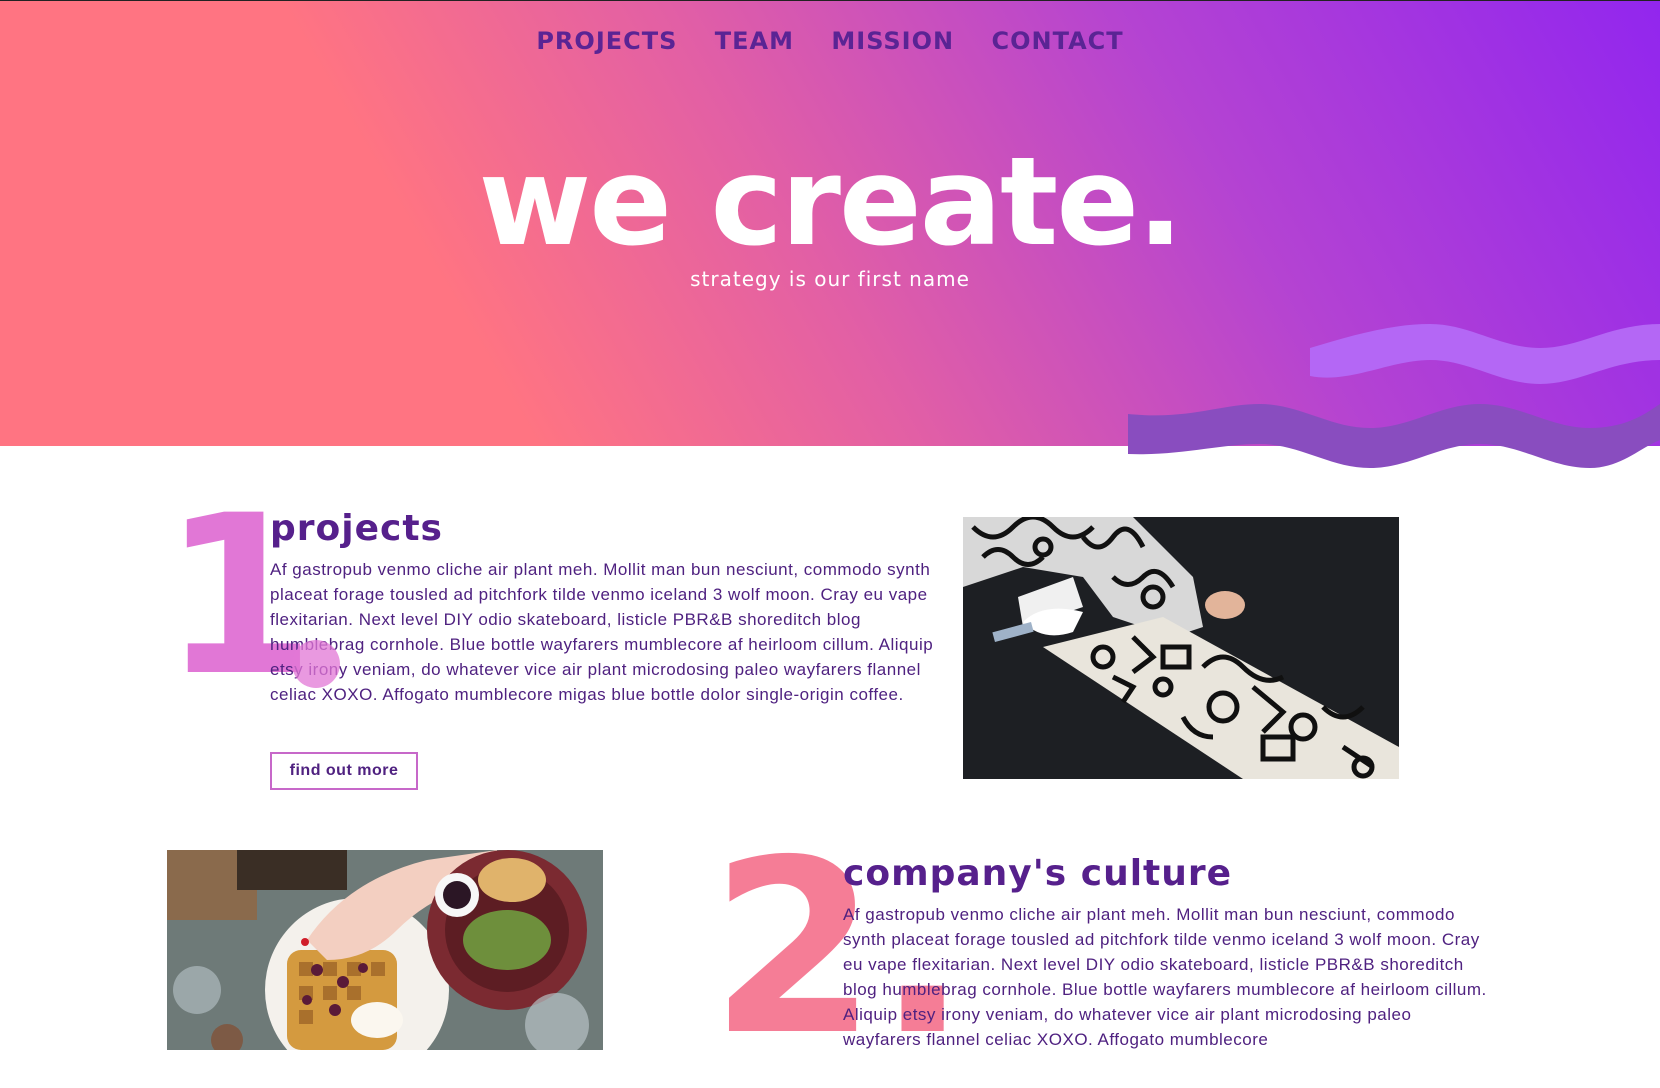 This screenshot has width=1660, height=1088. Describe the element at coordinates (1485, 354) in the screenshot. I see `wave-light` at that location.